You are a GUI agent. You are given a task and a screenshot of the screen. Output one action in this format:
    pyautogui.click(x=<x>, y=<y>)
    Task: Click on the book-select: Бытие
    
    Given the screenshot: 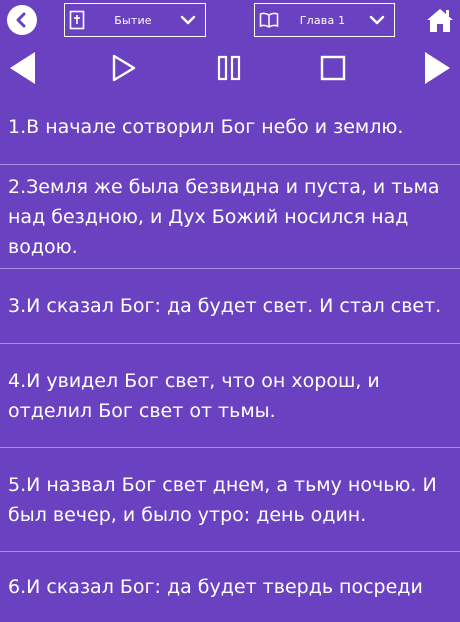 What is the action you would take?
    pyautogui.click(x=135, y=20)
    